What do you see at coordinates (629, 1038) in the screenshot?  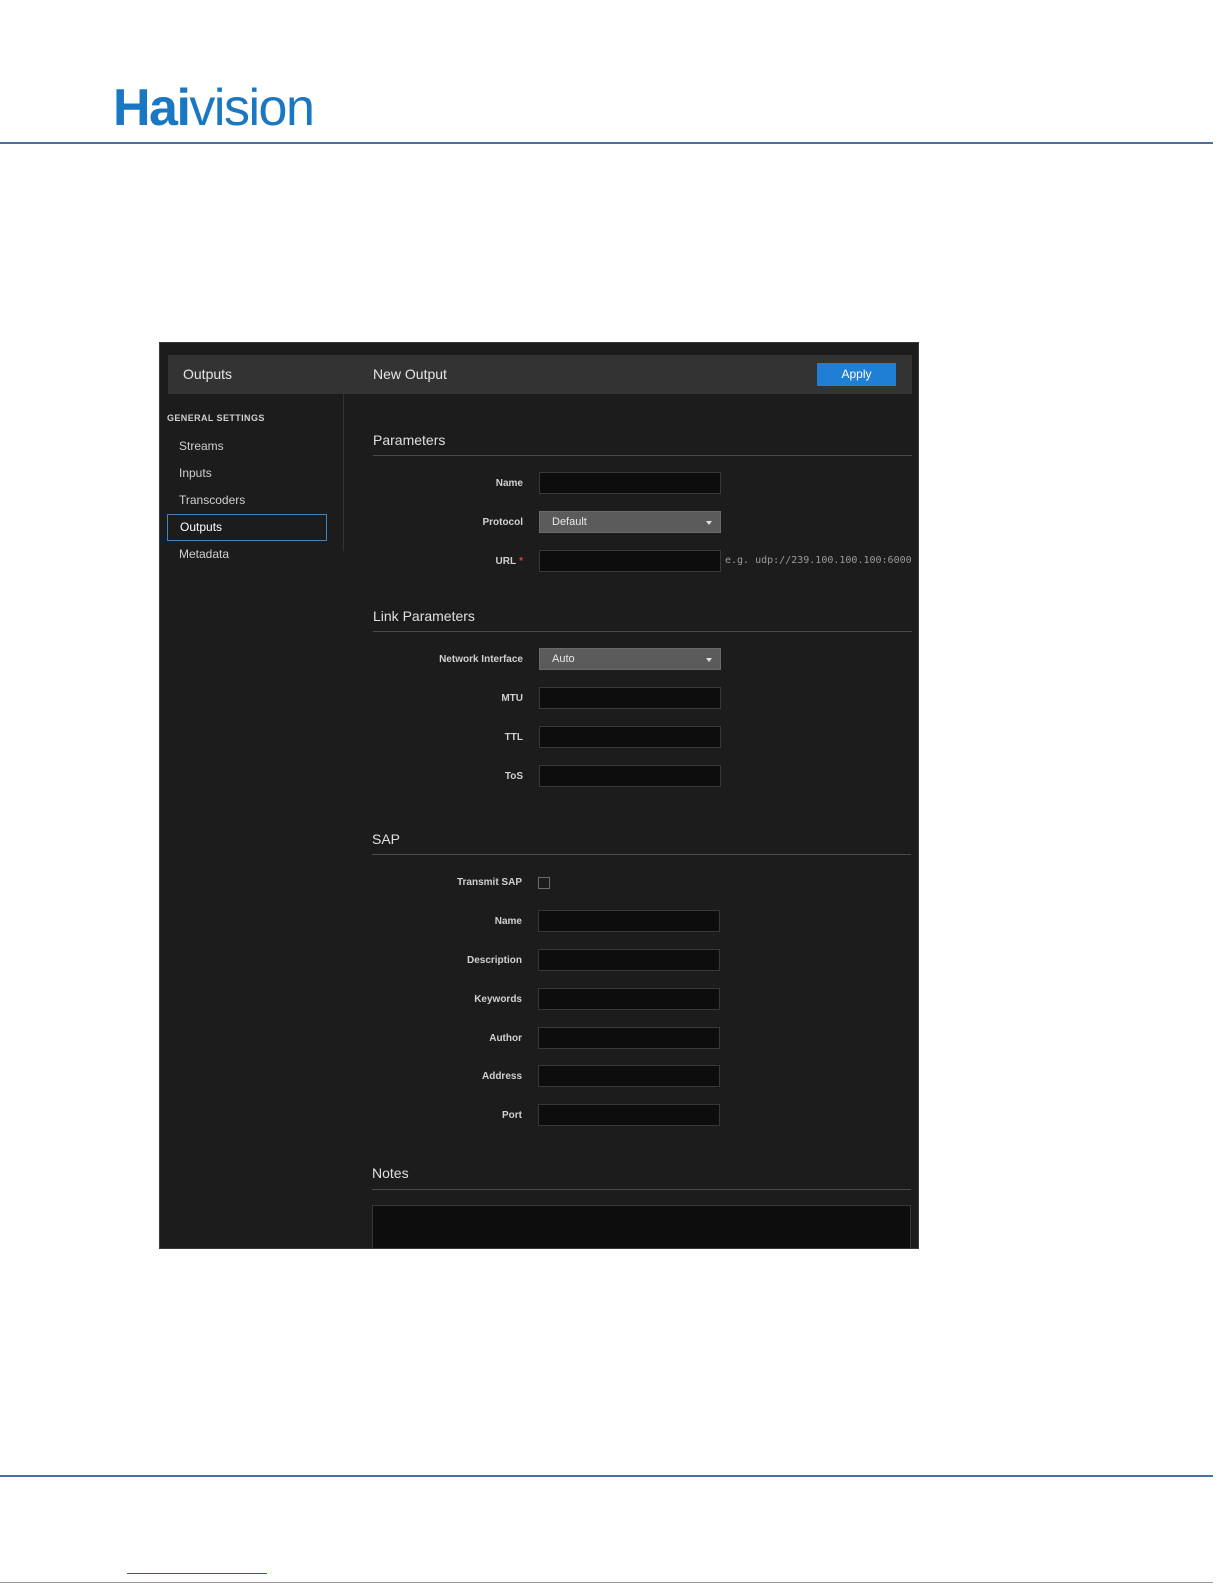 I see `author-input` at bounding box center [629, 1038].